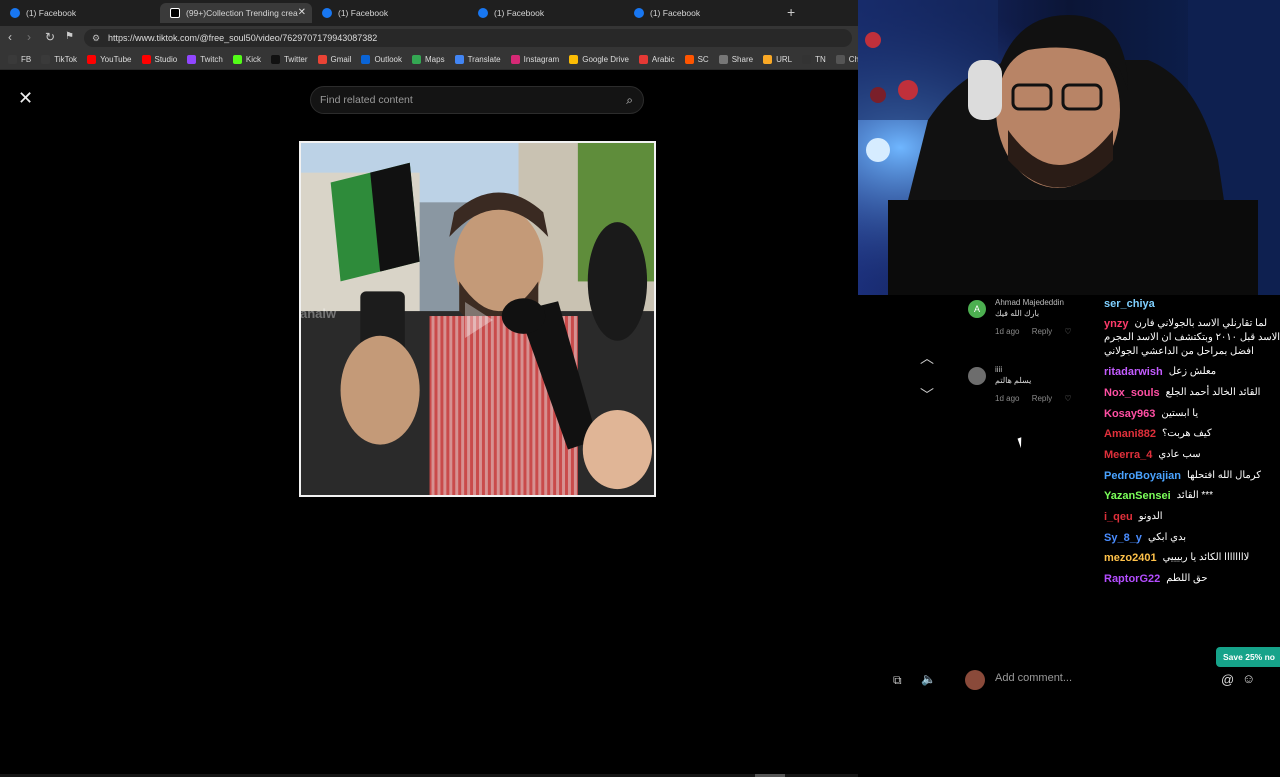 This screenshot has width=1280, height=777. What do you see at coordinates (1151, 414) in the screenshot?
I see `chat-message: Kosay963 يا ابستين` at bounding box center [1151, 414].